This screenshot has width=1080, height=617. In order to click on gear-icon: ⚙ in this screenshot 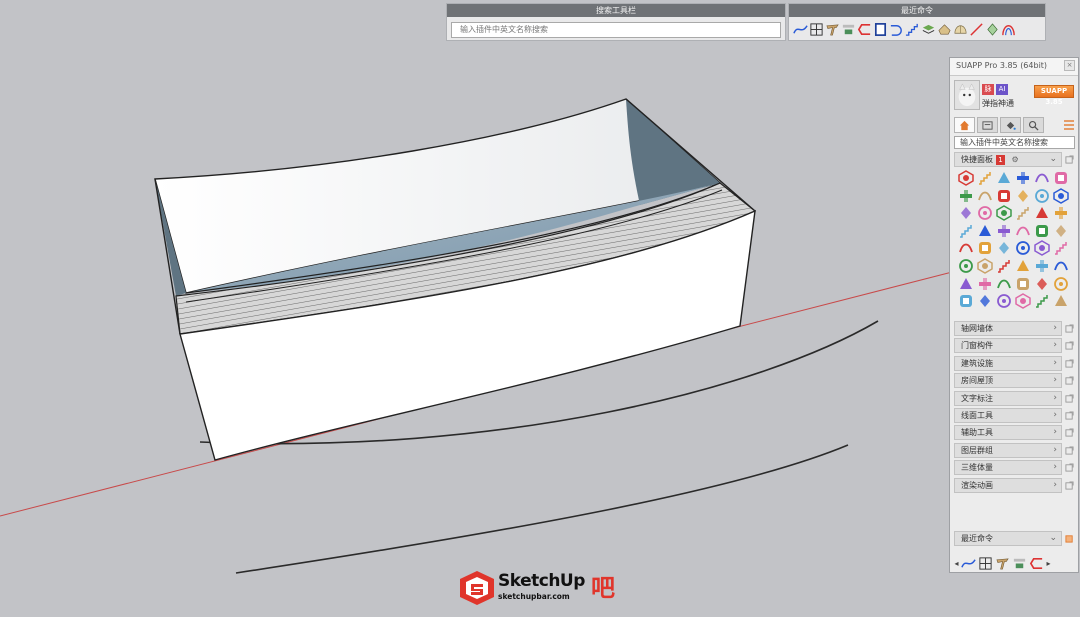, I will do `click(1015, 159)`.